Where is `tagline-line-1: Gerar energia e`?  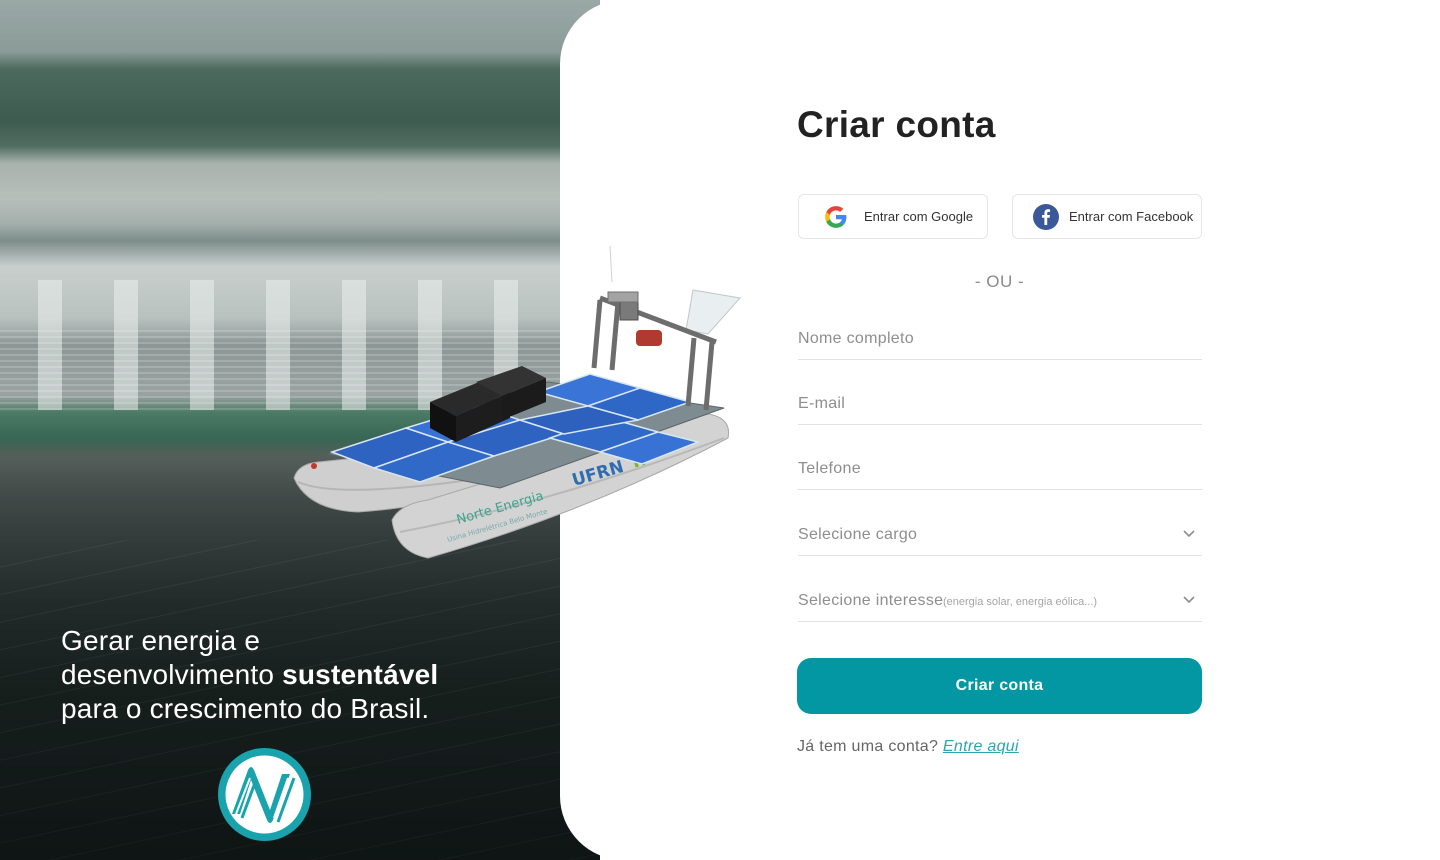 tagline-line-1: Gerar energia e is located at coordinates (161, 640).